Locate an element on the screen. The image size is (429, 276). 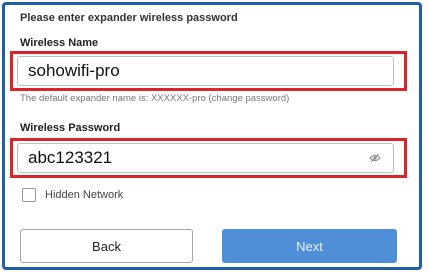
back-button: Back is located at coordinates (106, 246).